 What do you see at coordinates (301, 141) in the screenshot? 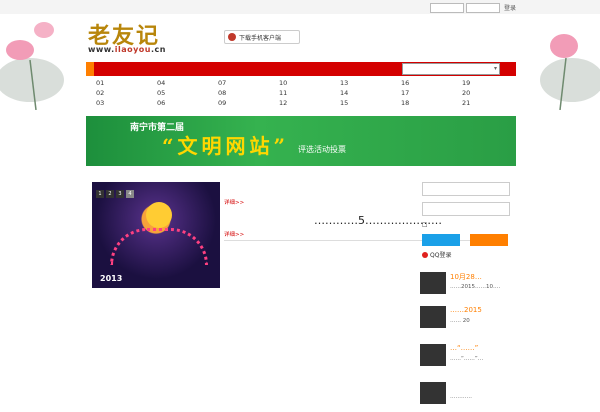
I see `promo-banner: 南宁市第二届 “文明网站” 评选活动投票` at bounding box center [301, 141].